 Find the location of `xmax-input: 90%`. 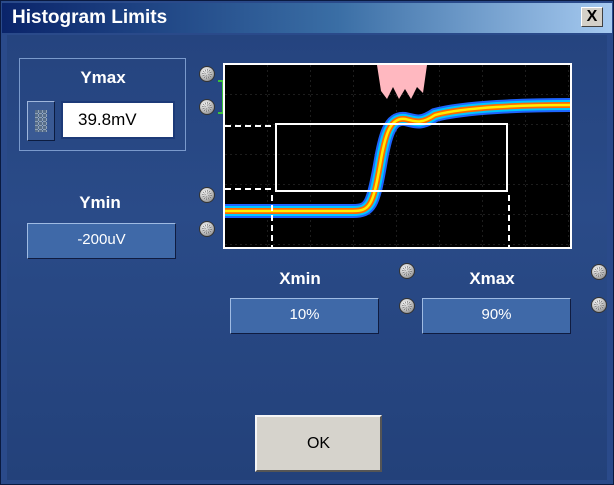

xmax-input: 90% is located at coordinates (496, 316).